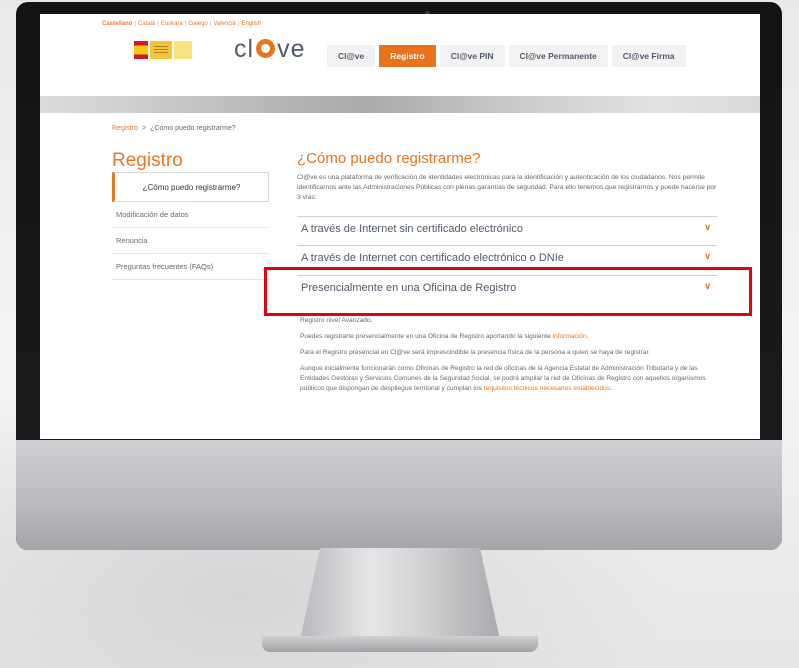  I want to click on sidebar-item-como-registrarme: ¿Cómo puedo registrarme?, so click(190, 187).